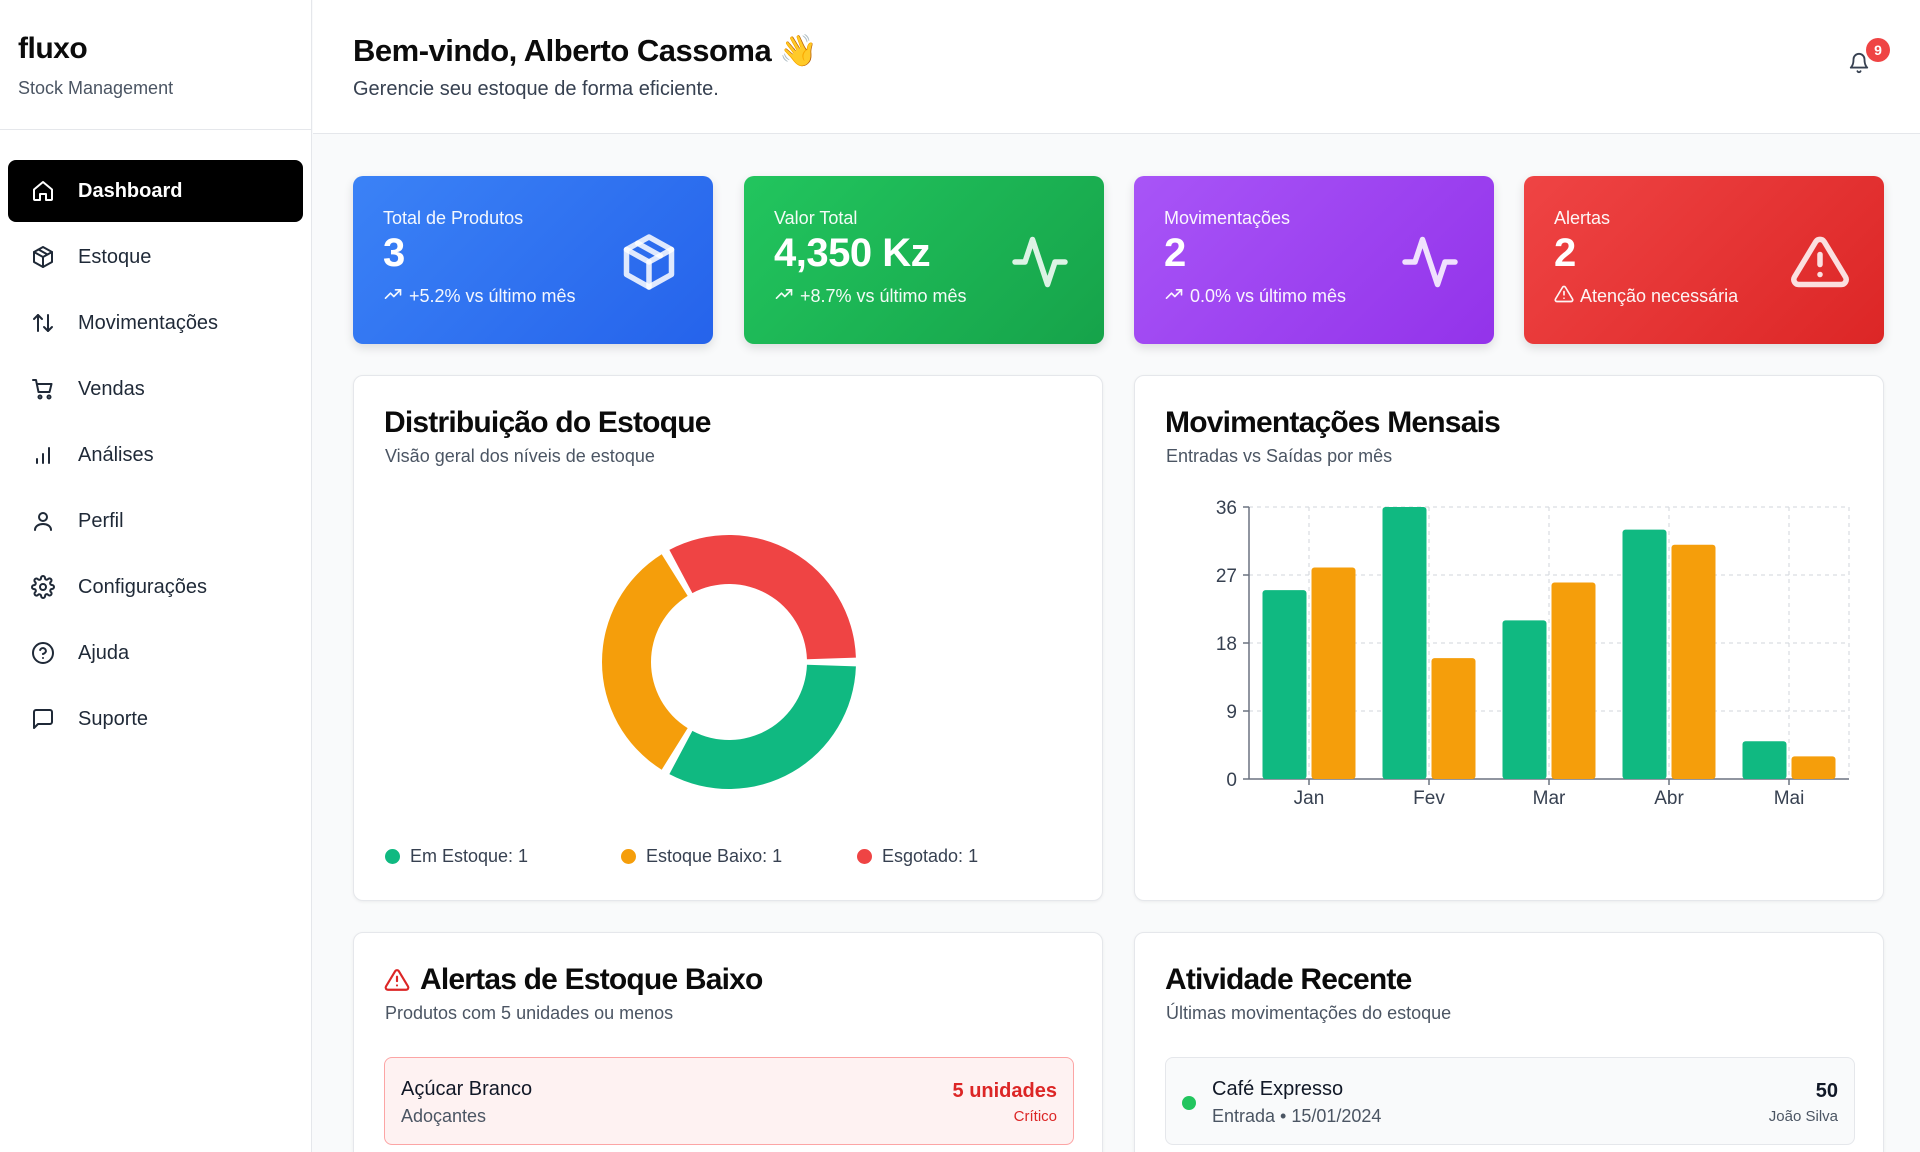  I want to click on sidebar-item-dashboard: Dashboard, so click(155, 191).